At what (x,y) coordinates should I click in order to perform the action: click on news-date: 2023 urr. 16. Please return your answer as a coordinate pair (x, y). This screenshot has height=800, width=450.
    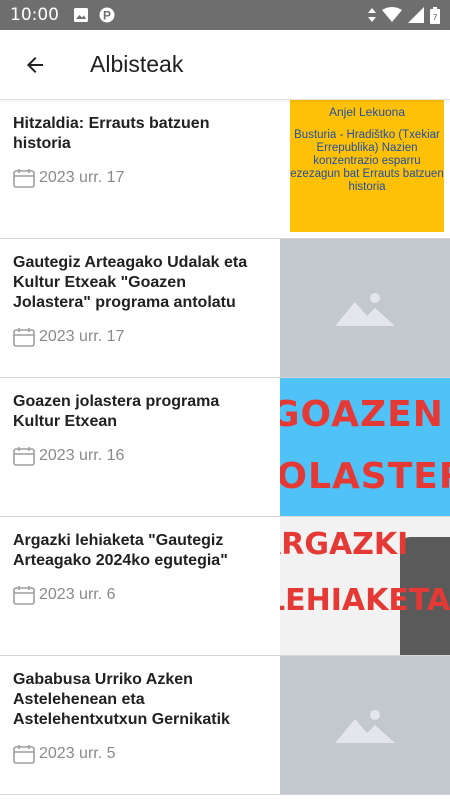
    Looking at the image, I should click on (140, 456).